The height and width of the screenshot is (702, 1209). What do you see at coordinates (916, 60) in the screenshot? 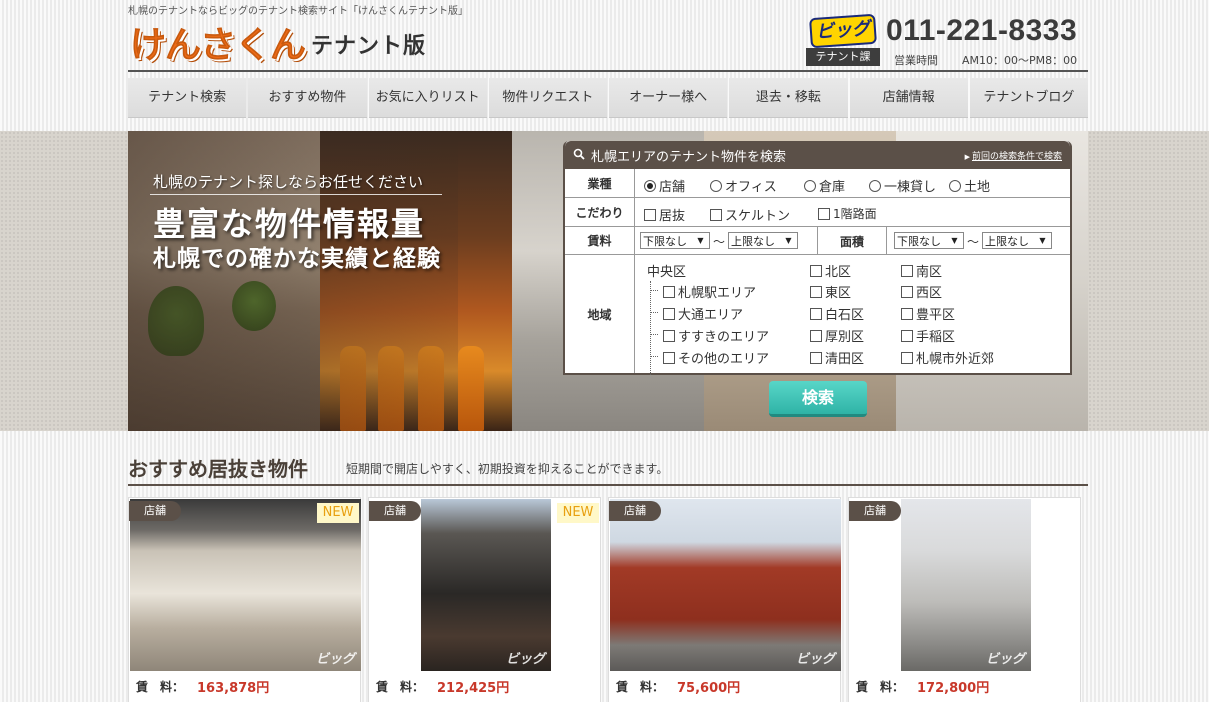
I see `hours-label: 営業時間` at bounding box center [916, 60].